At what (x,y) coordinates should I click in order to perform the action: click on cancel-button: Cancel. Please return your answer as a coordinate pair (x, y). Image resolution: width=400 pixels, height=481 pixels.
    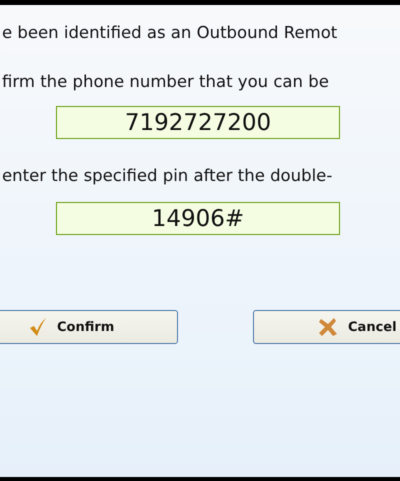
    Looking at the image, I should click on (326, 327).